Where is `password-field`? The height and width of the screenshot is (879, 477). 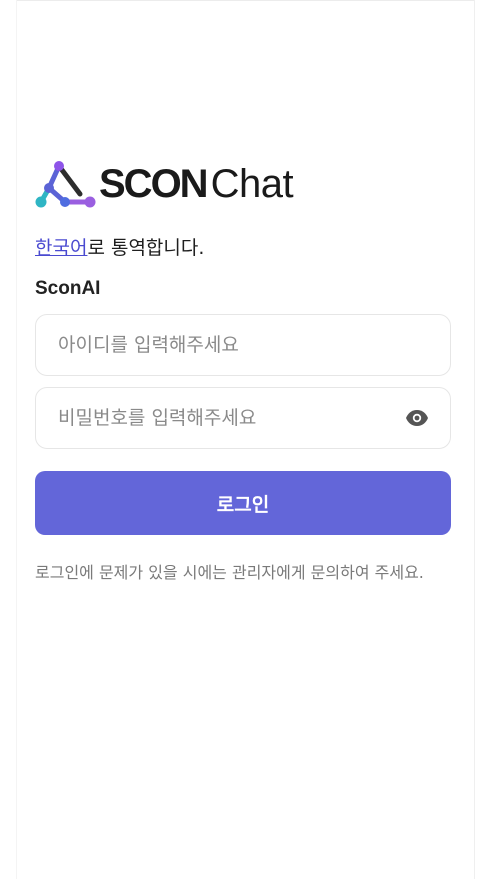
password-field is located at coordinates (243, 418).